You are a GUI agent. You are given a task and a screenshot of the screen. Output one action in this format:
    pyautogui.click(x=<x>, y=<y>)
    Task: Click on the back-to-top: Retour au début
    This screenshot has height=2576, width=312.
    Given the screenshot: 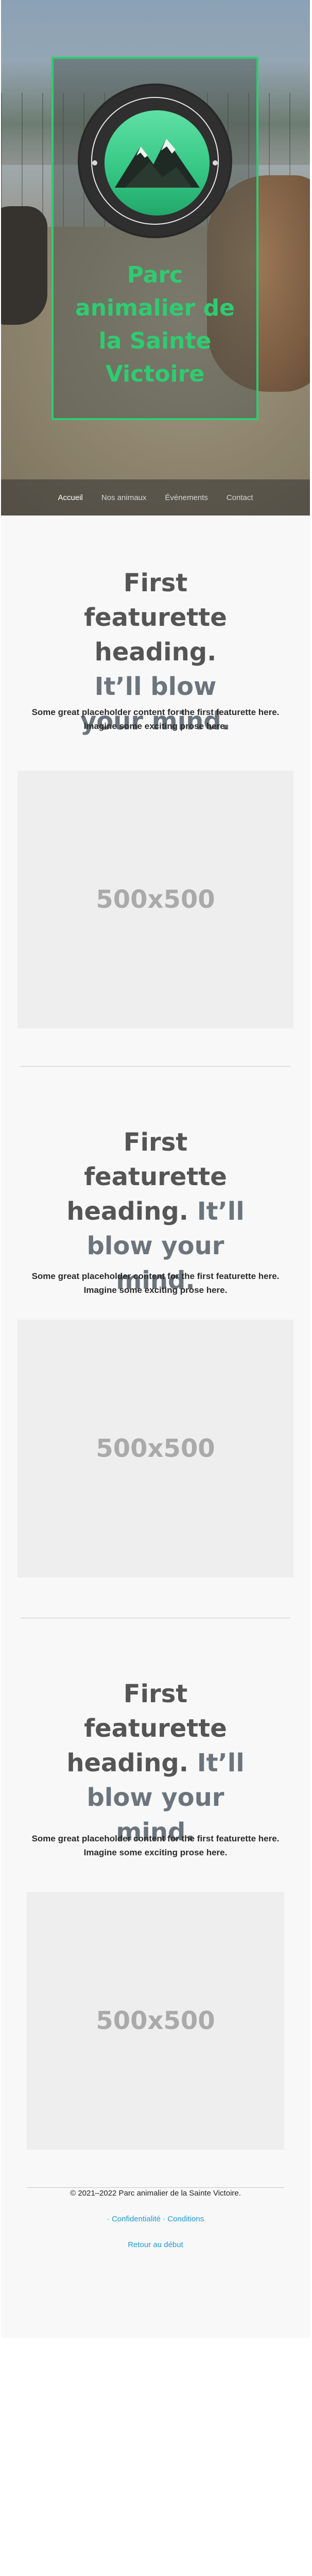 What is the action you would take?
    pyautogui.click(x=155, y=2244)
    